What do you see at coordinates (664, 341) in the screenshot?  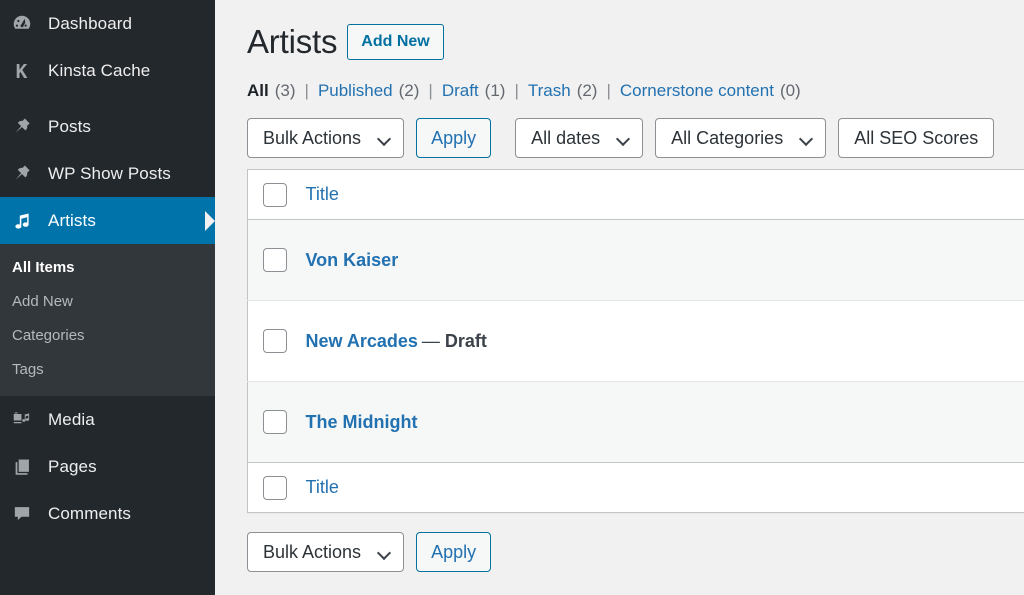 I see `row-title-cell: New Arcades — Draft` at bounding box center [664, 341].